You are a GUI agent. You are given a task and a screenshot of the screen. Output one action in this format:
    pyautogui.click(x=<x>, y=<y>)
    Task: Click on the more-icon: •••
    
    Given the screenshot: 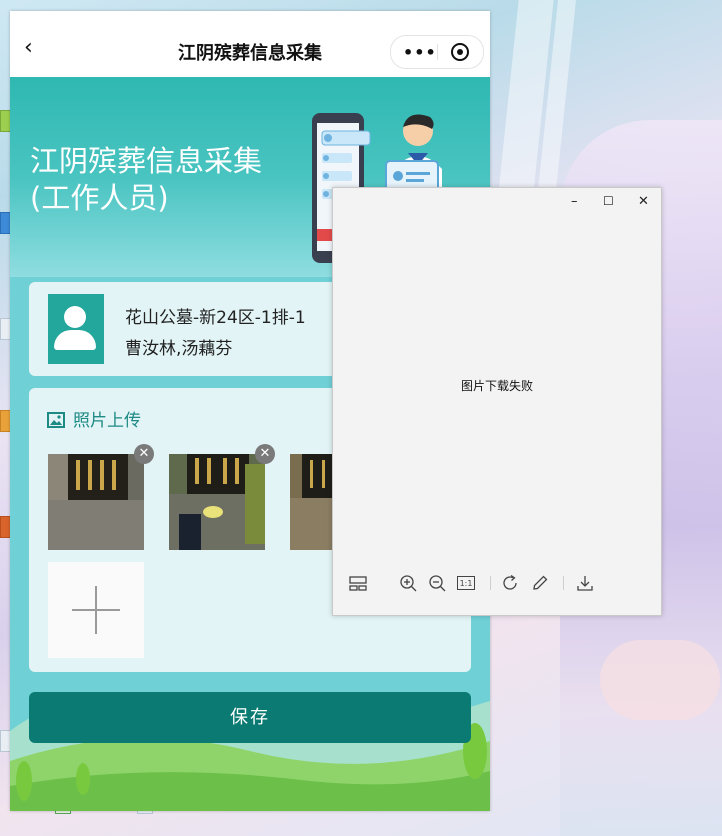 What is the action you would take?
    pyautogui.click(x=420, y=52)
    